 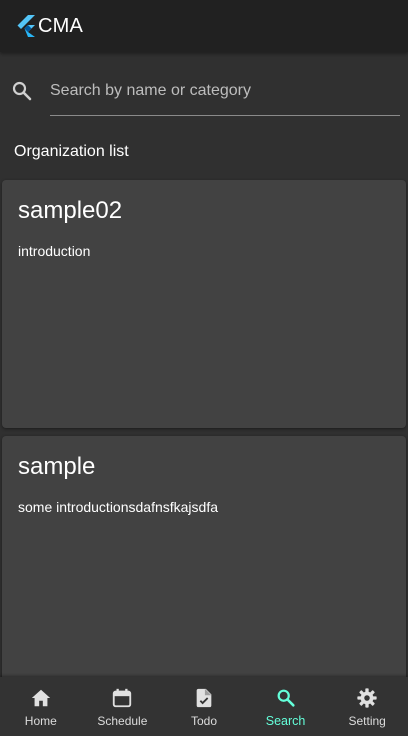 I want to click on nav-item-schedule: Schedule, so click(x=123, y=706).